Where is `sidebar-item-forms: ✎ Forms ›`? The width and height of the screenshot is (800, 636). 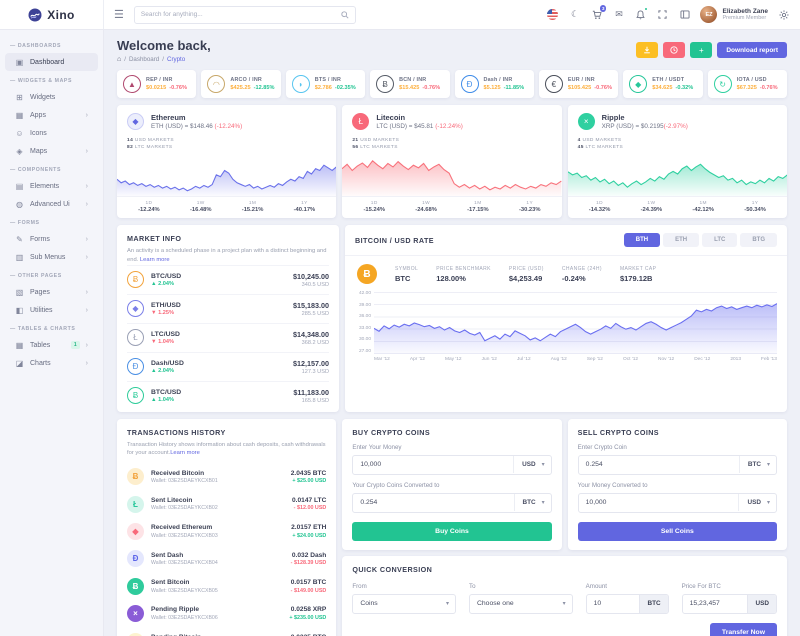 sidebar-item-forms: ✎ Forms › is located at coordinates (51, 239).